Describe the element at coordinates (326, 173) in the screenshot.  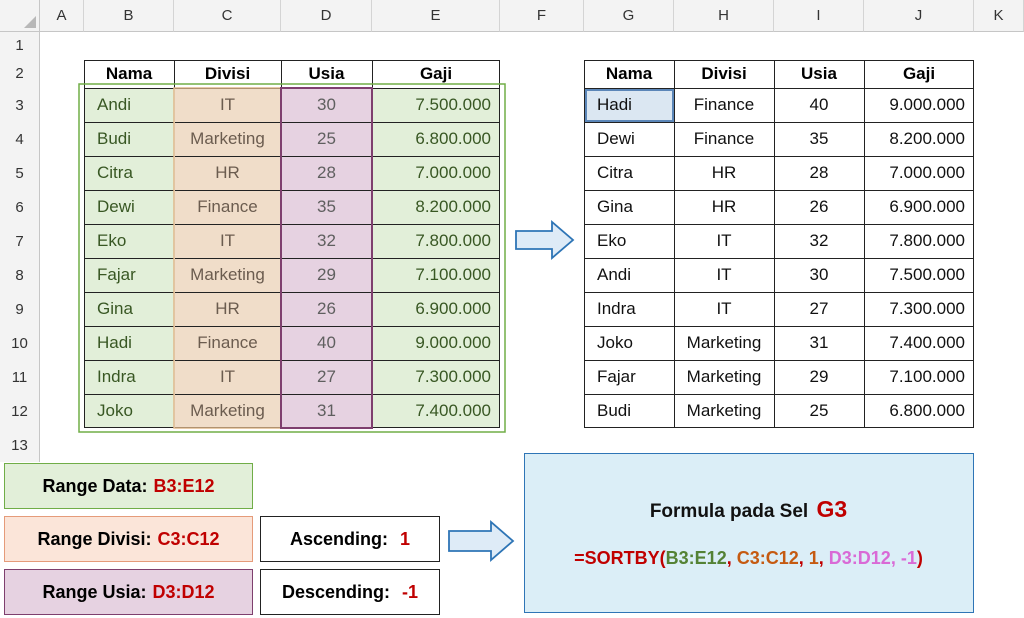
I see `source-cell-usia: 28` at that location.